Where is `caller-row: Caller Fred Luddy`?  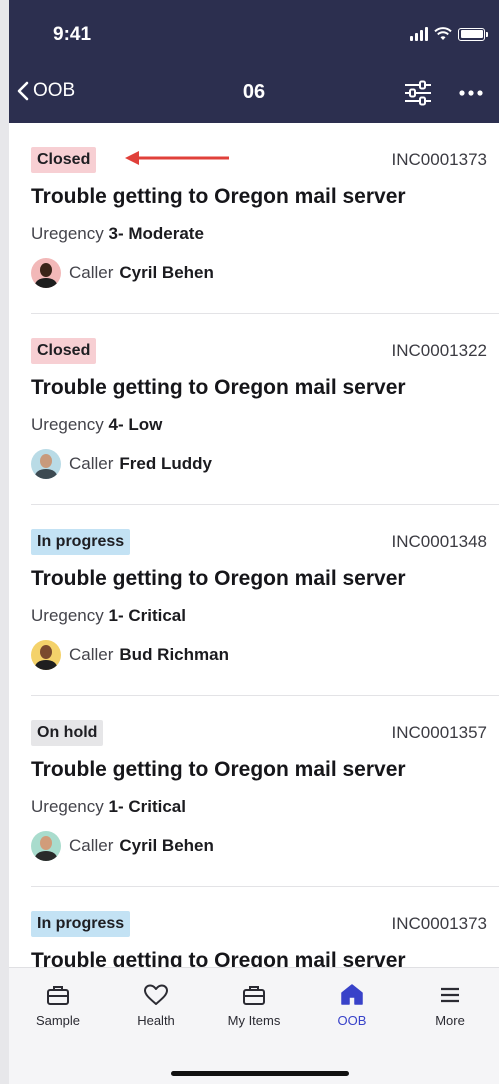
caller-row: Caller Fred Luddy is located at coordinates (265, 464).